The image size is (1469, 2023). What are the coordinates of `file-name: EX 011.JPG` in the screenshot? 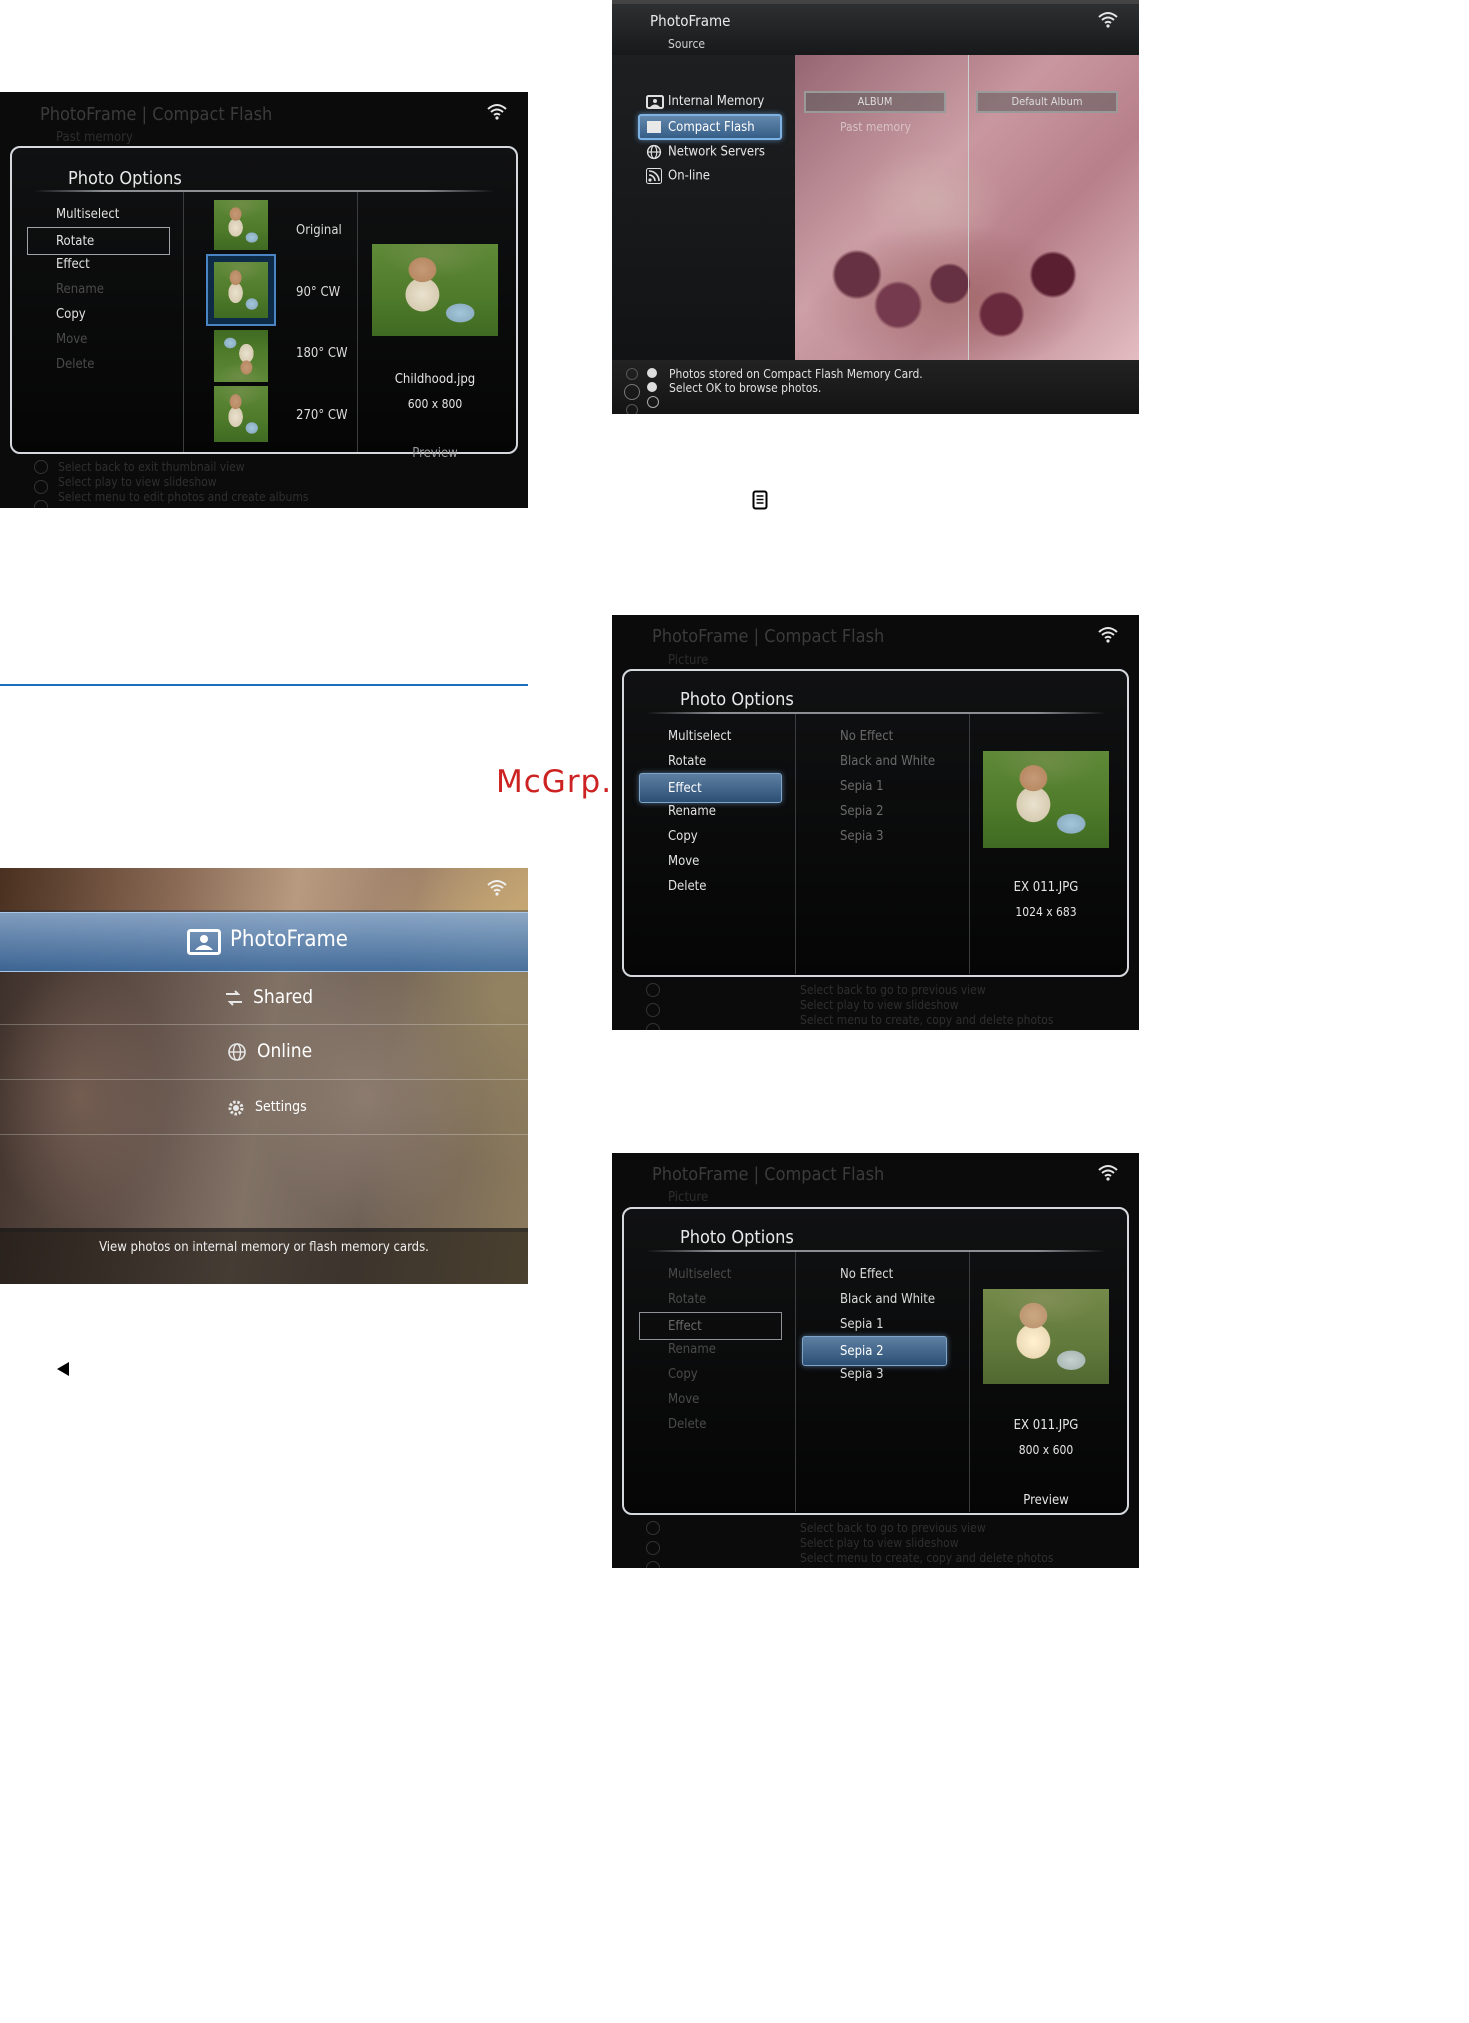 It's located at (1046, 887).